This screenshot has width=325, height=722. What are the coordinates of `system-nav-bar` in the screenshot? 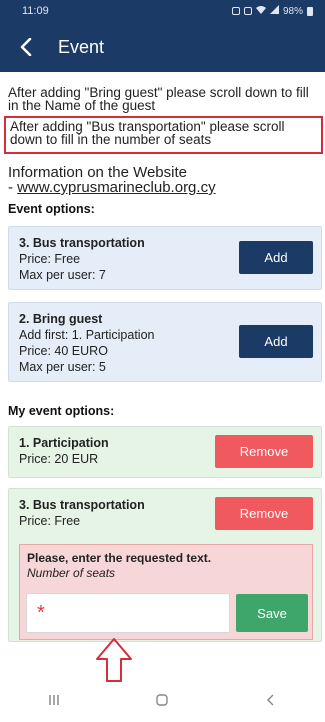 It's located at (162, 702).